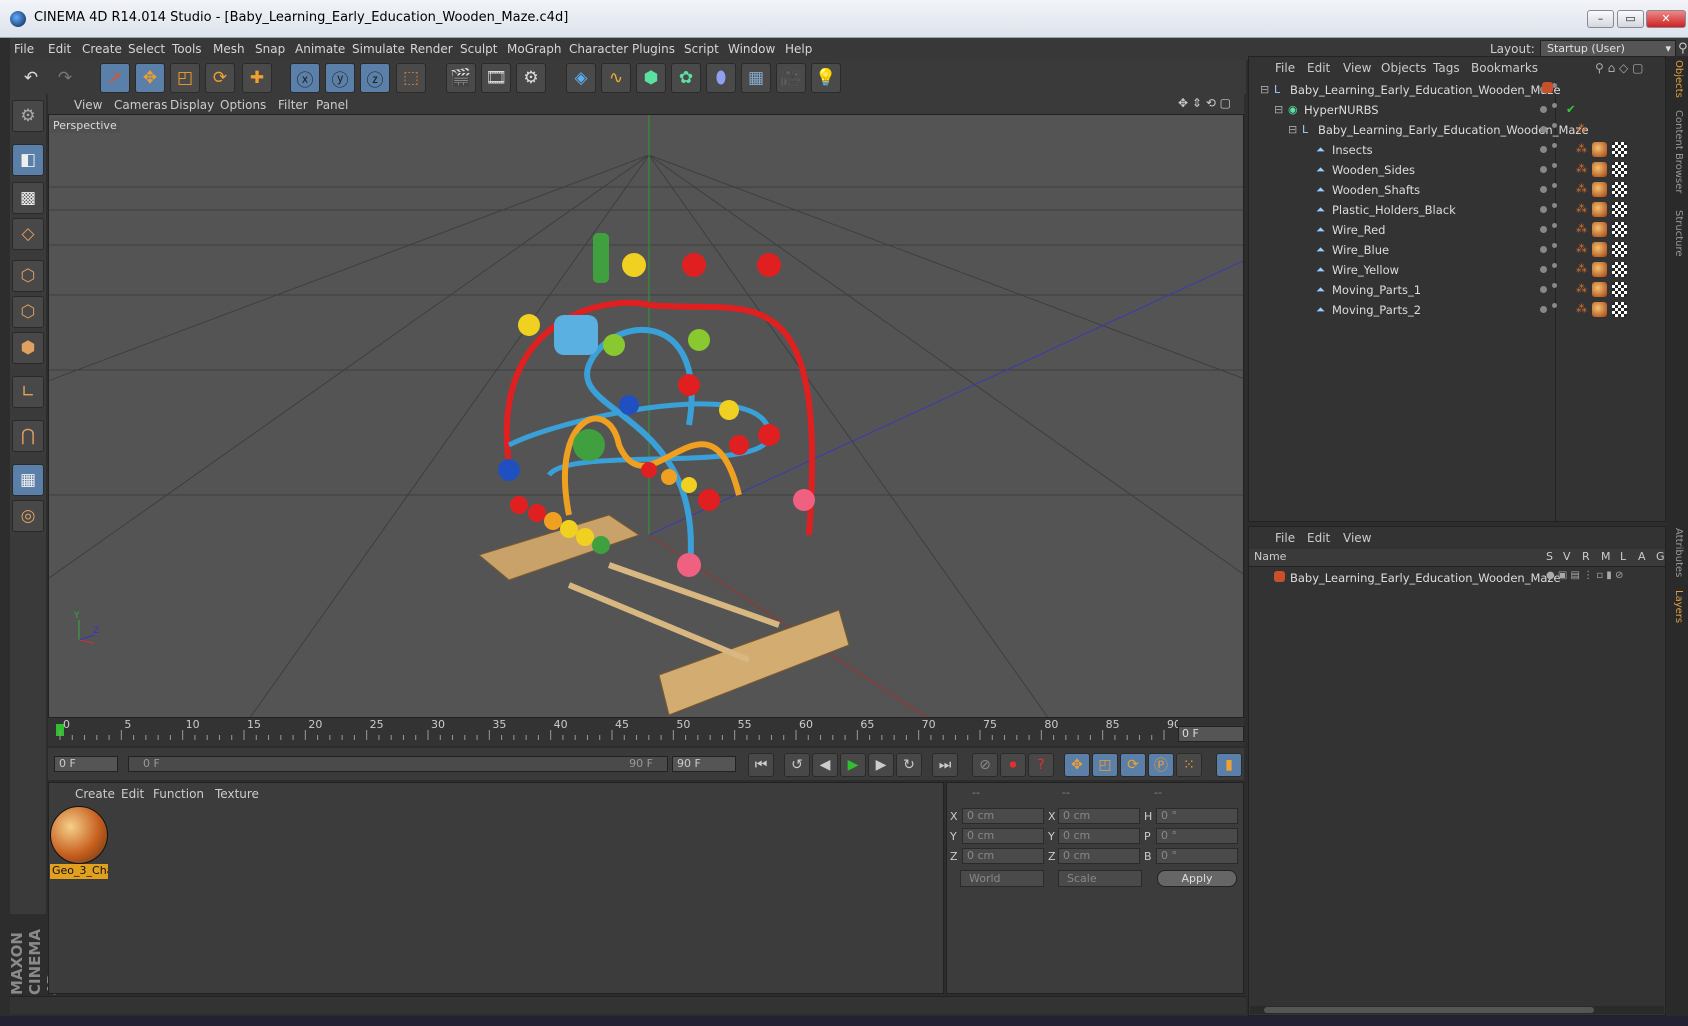  Describe the element at coordinates (185, 78) in the screenshot. I see `scale-icon: ◰` at that location.